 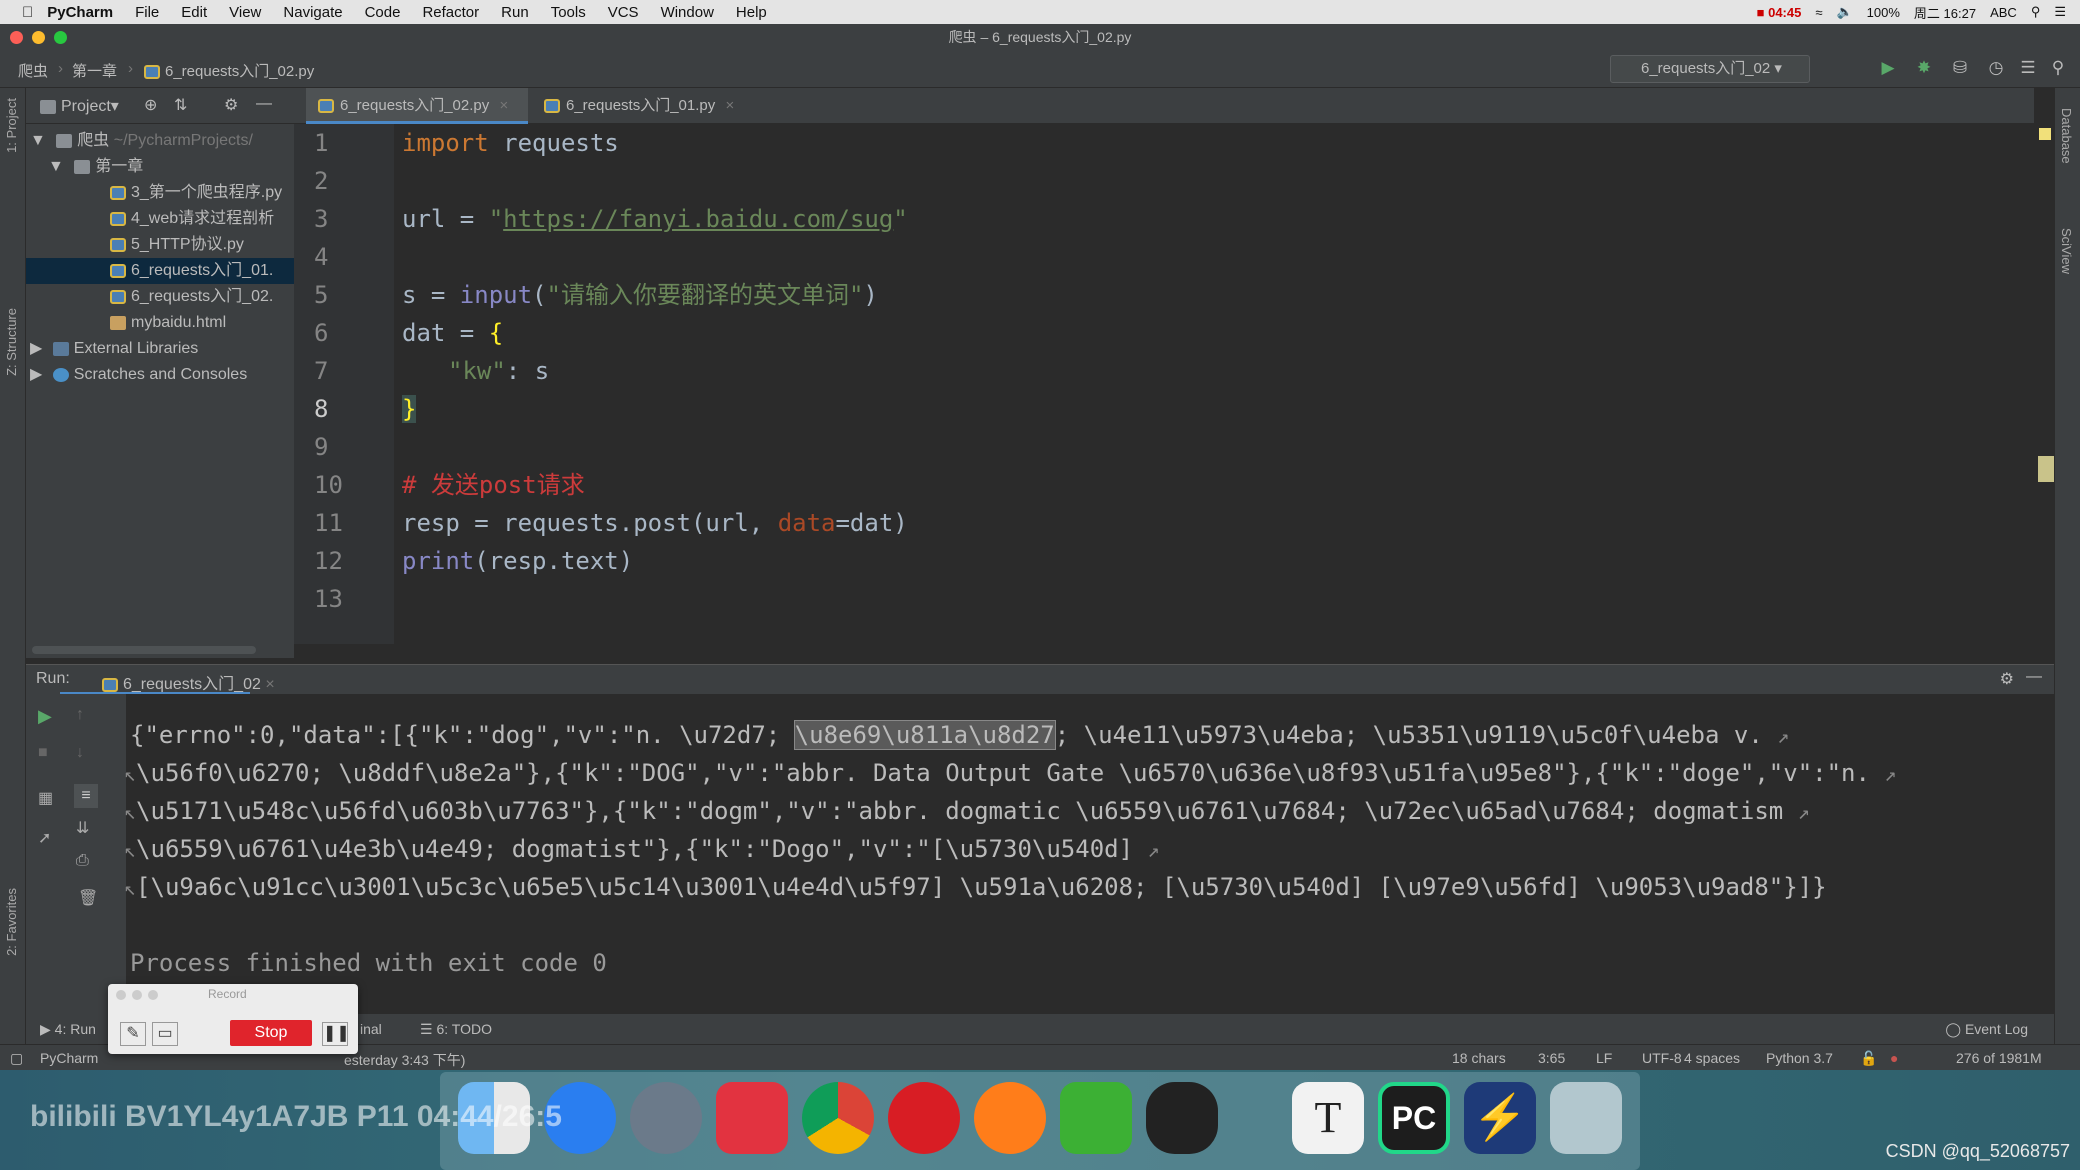 I want to click on scroll-down-icon: ↓, so click(x=80, y=753).